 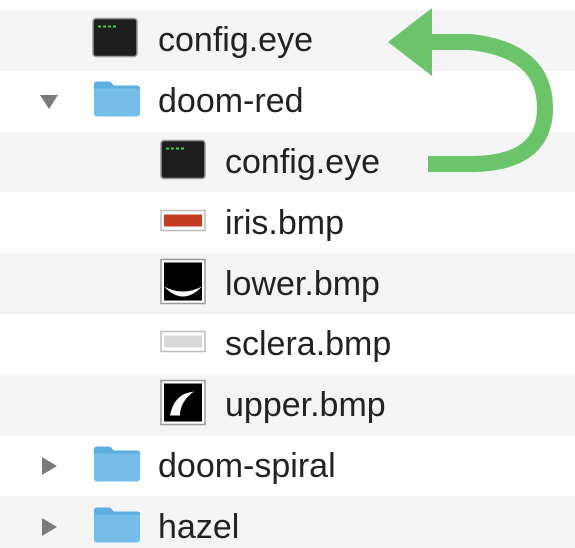 I want to click on file-row-config-eye-nested: config.eye, so click(x=287, y=162).